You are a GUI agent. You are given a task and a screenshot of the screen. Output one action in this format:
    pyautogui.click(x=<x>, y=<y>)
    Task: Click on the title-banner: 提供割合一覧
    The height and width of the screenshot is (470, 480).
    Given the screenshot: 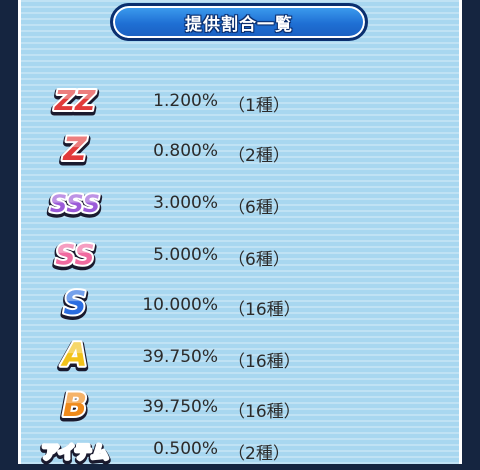 What is the action you would take?
    pyautogui.click(x=239, y=22)
    